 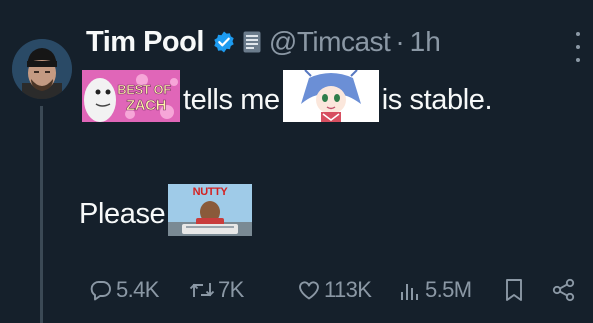 What do you see at coordinates (330, 42) in the screenshot?
I see `author-handle: @Timcast` at bounding box center [330, 42].